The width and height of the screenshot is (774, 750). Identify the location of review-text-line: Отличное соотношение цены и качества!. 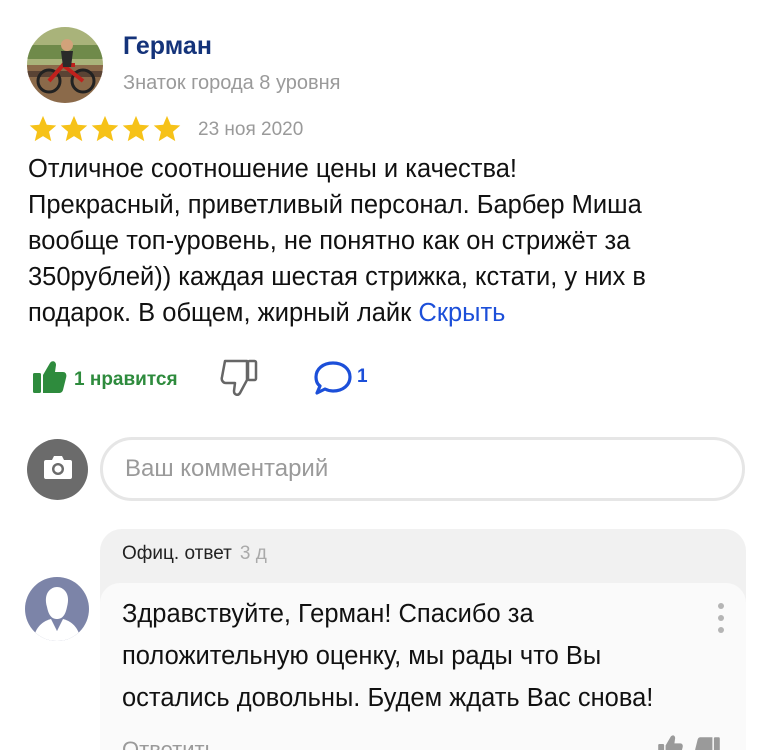
(272, 169).